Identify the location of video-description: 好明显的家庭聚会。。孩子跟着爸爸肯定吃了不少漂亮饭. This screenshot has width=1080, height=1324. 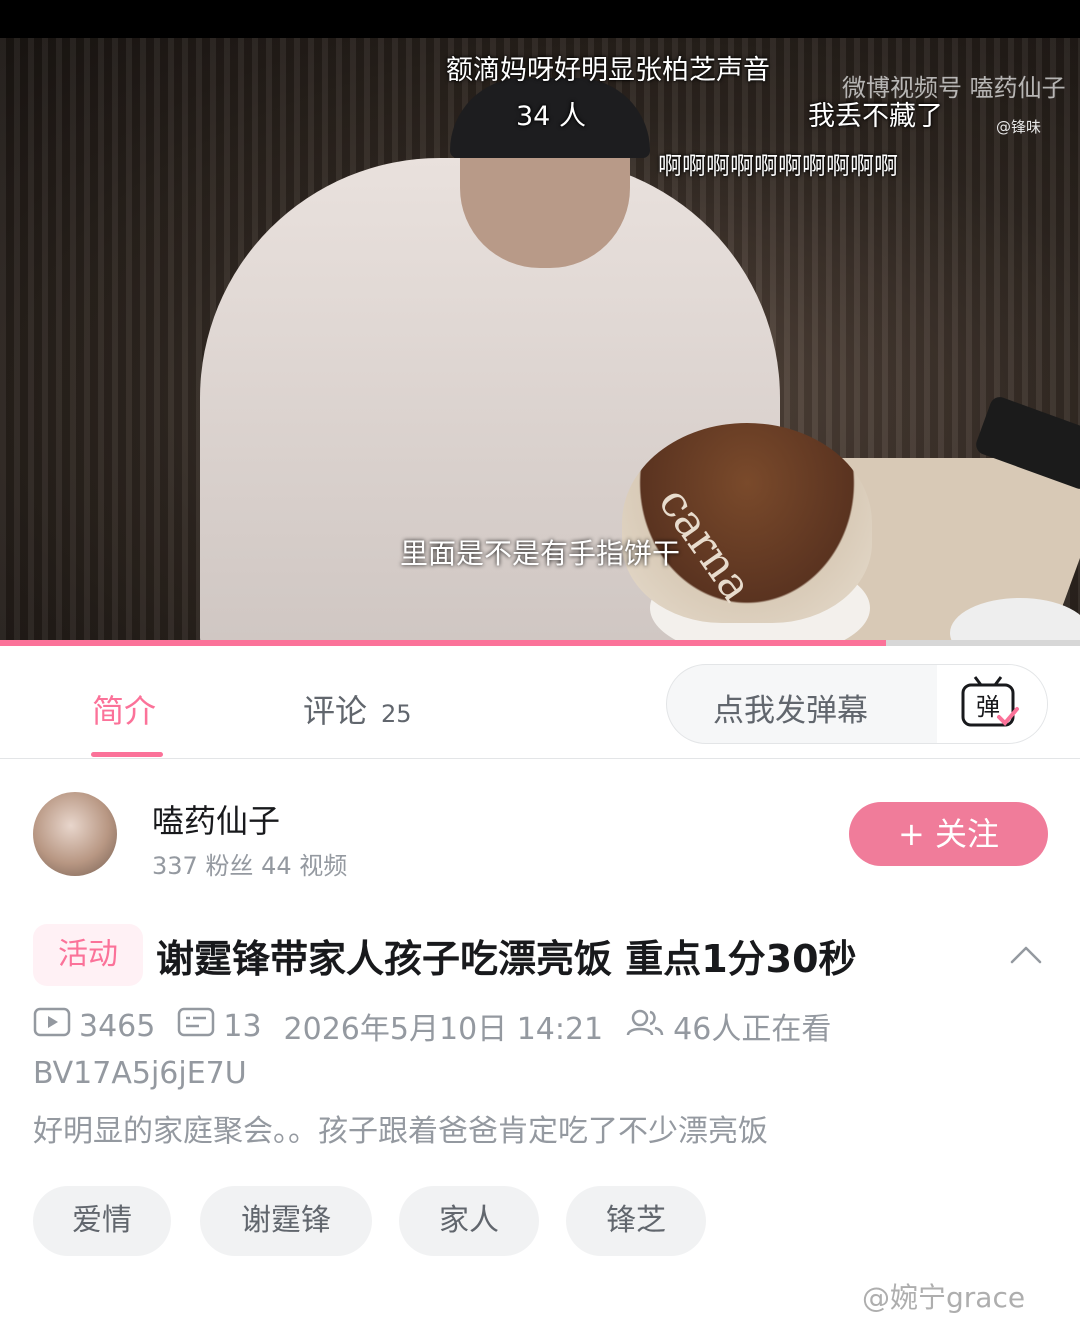
(400, 1131).